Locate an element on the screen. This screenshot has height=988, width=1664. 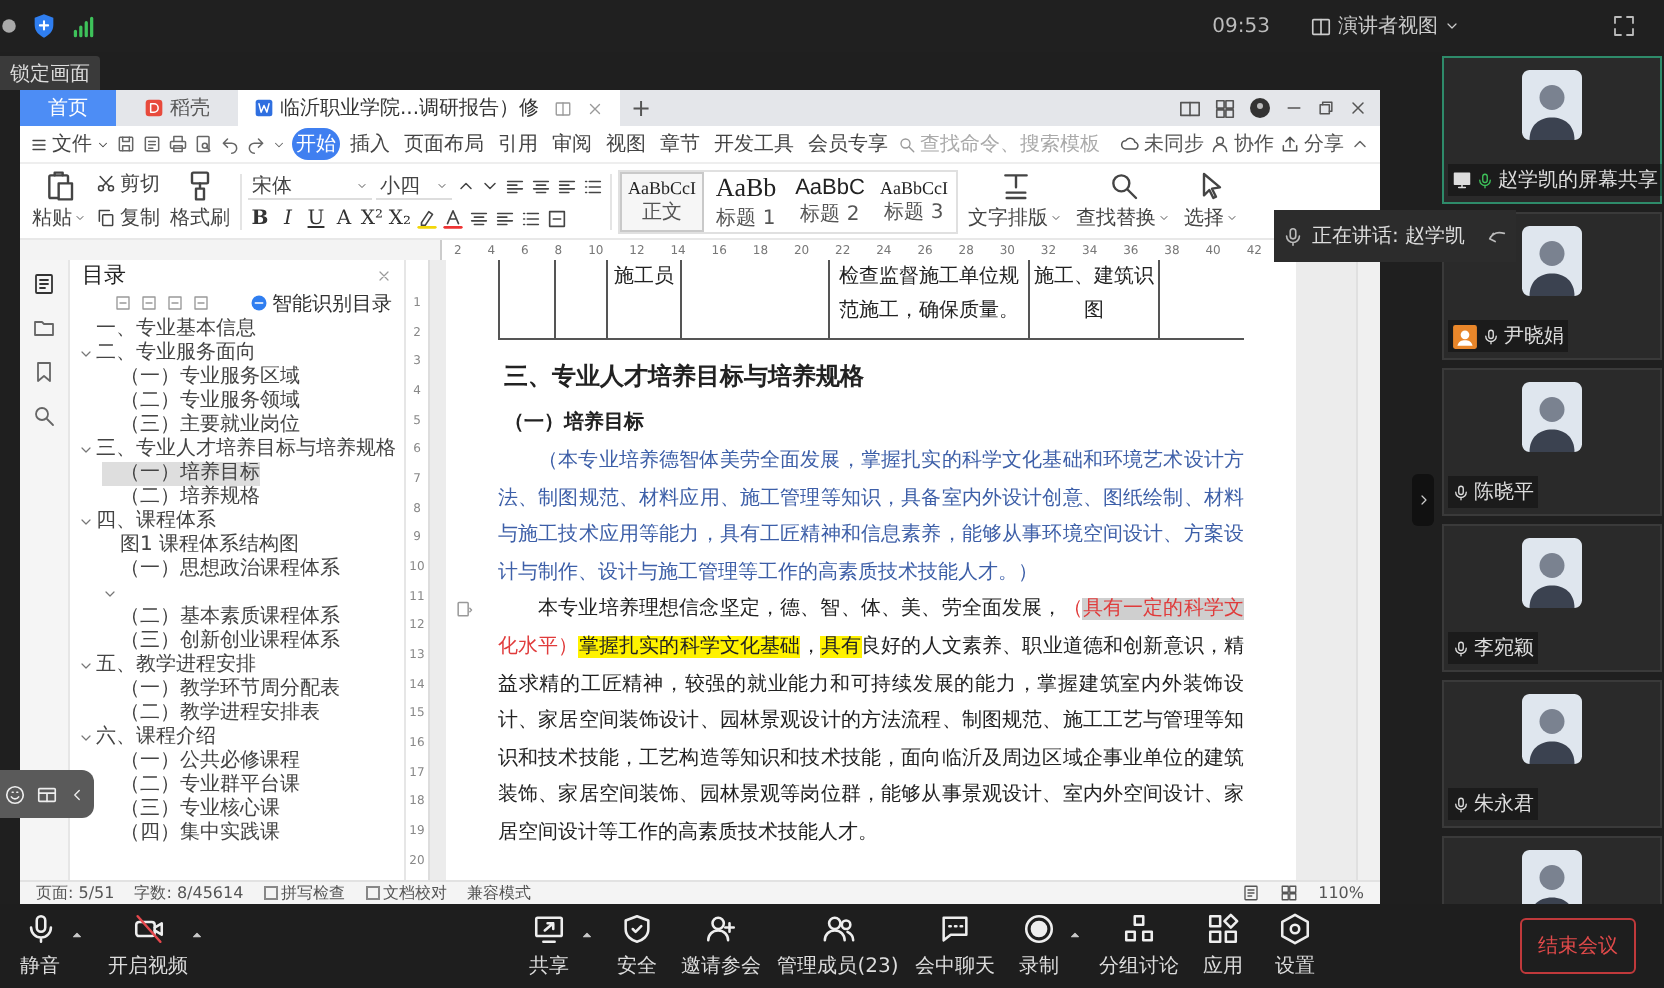
status-text: 字数: 8/45614 is located at coordinates (189, 893).